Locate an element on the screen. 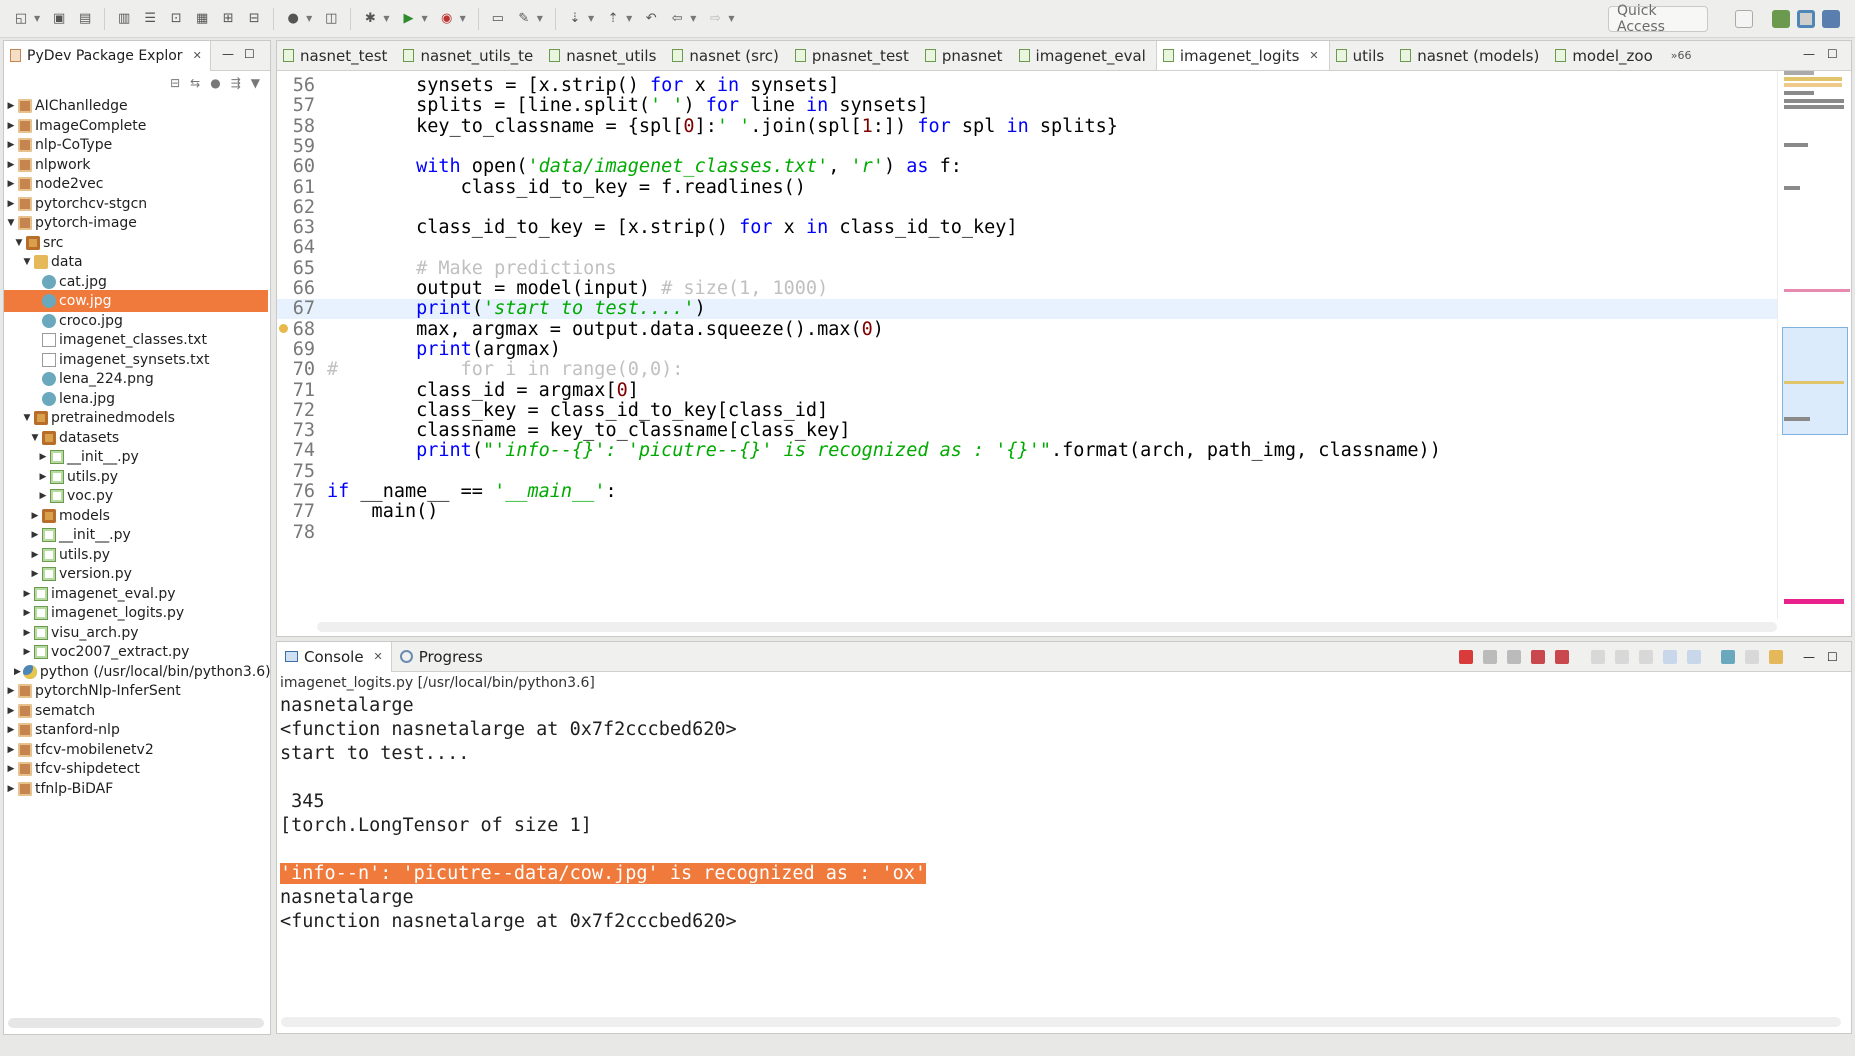  toggle-mark-icon: ▥ is located at coordinates (124, 19).